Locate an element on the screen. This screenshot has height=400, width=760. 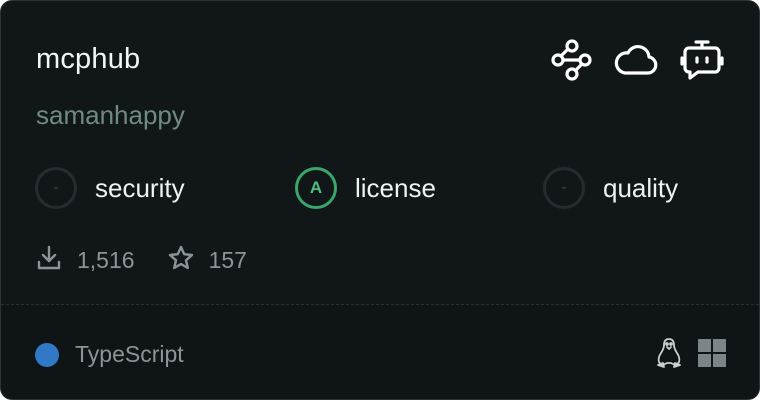
quality-grade-badge: - is located at coordinates (564, 188).